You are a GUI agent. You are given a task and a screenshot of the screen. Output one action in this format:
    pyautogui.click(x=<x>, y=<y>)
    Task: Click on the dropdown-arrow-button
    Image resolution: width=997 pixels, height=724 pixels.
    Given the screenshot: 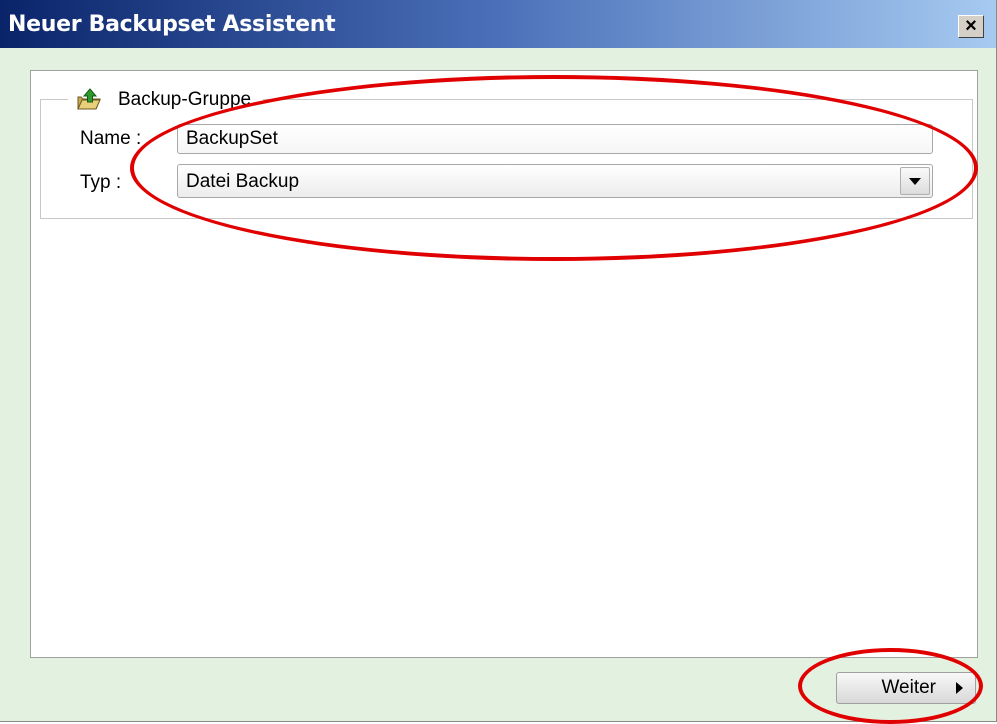 What is the action you would take?
    pyautogui.click(x=915, y=181)
    